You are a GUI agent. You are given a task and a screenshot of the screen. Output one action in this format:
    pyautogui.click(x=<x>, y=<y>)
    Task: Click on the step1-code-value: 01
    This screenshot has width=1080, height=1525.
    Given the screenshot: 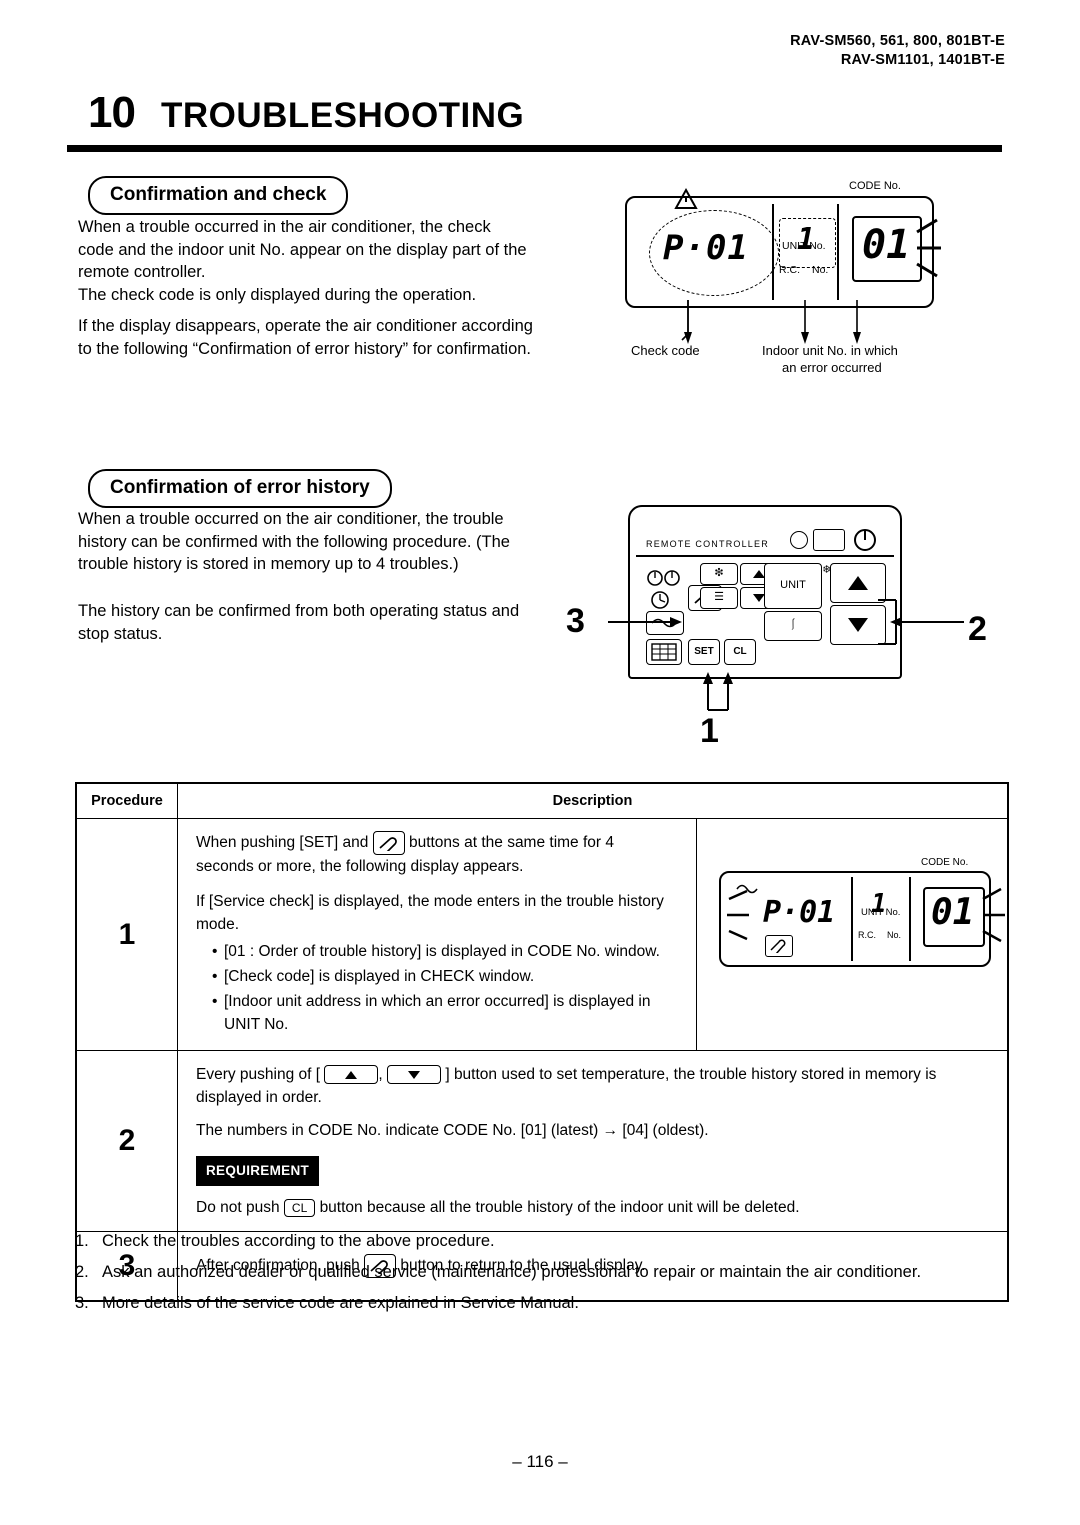 What is the action you would take?
    pyautogui.click(x=953, y=912)
    